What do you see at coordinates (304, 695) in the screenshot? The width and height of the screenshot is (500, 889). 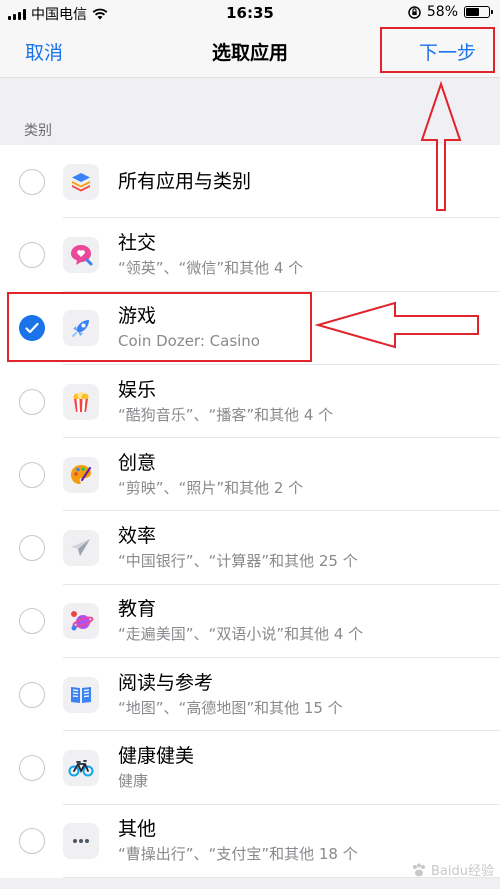 I see `category-texts: 阅读与参考 “地图”、“高德地图”和其他 15 个` at bounding box center [304, 695].